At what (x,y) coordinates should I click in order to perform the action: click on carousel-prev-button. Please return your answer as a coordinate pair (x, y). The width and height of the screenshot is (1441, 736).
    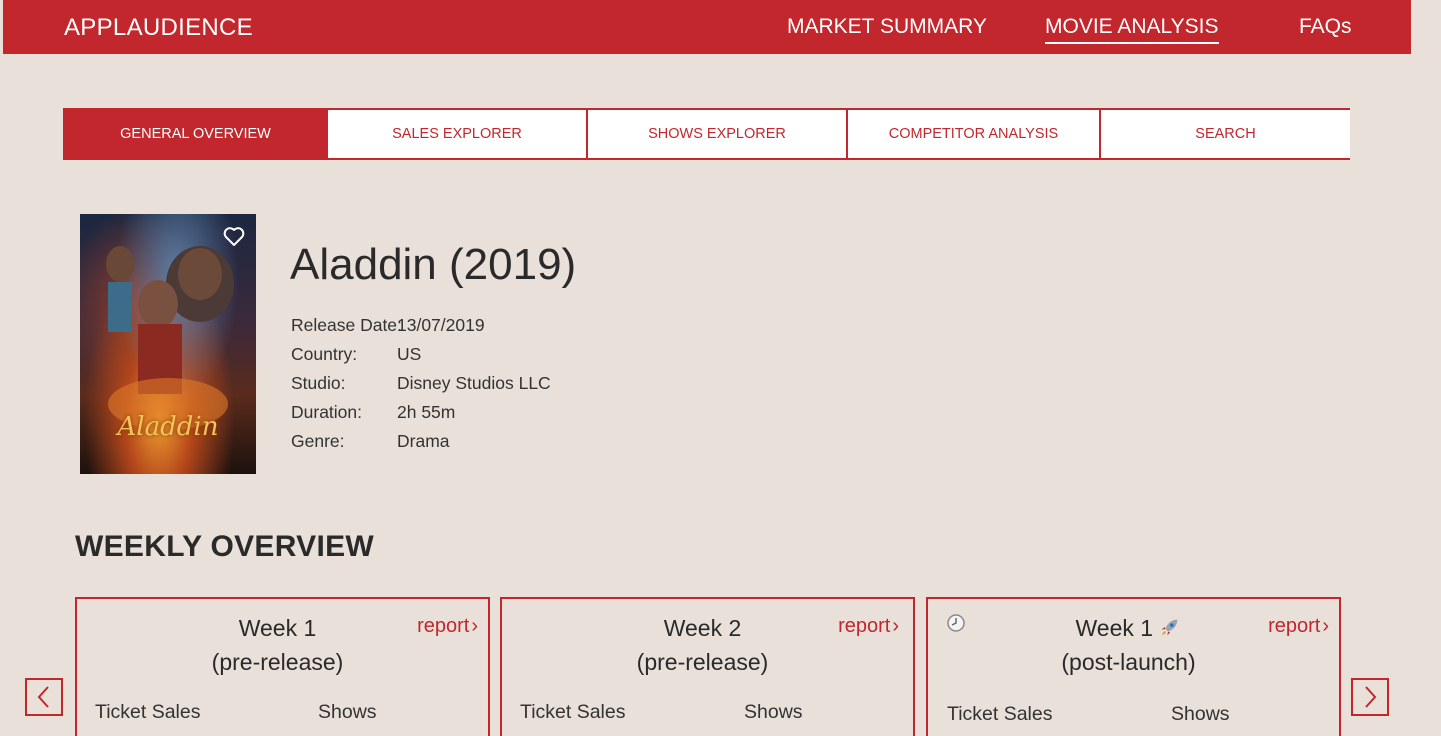
    Looking at the image, I should click on (44, 697).